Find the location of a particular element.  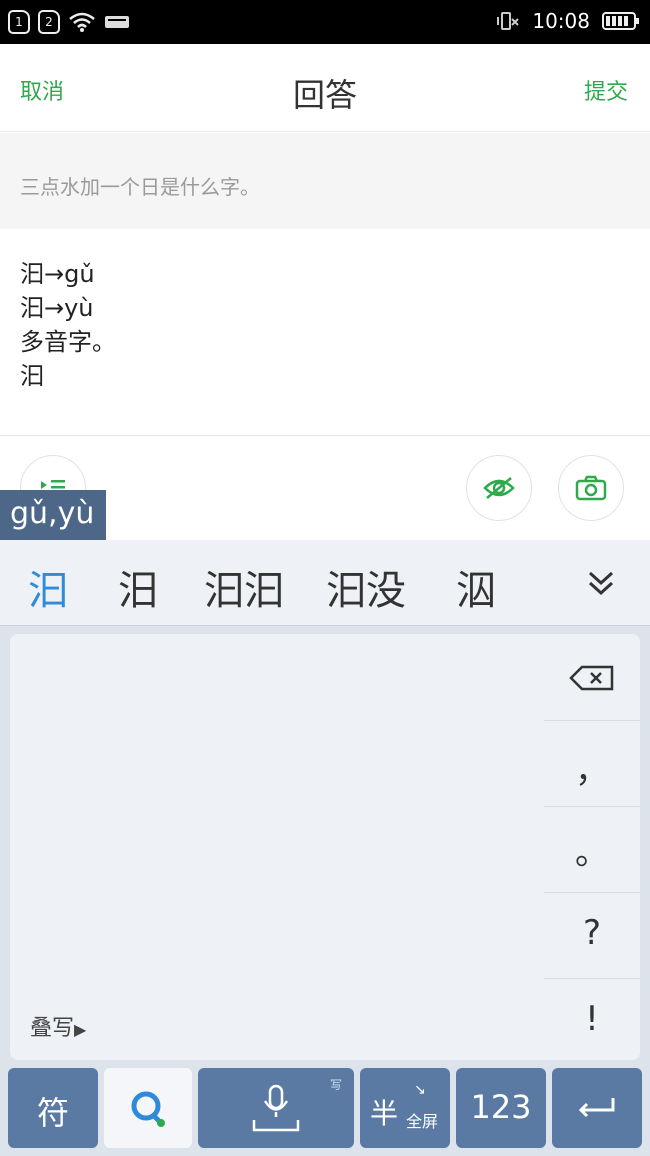

overlap-write-label: 叠写 is located at coordinates (52, 1028).